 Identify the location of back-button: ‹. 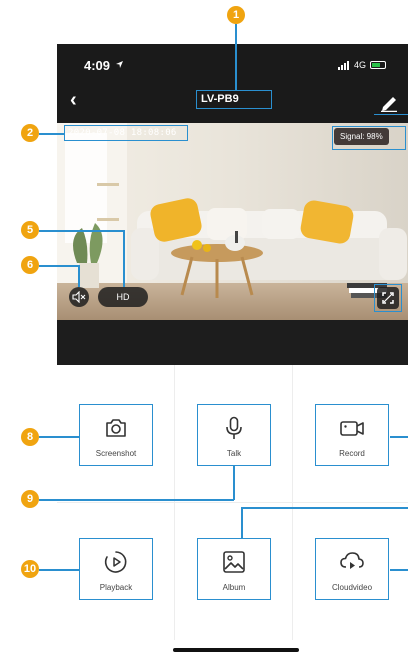
(73, 100).